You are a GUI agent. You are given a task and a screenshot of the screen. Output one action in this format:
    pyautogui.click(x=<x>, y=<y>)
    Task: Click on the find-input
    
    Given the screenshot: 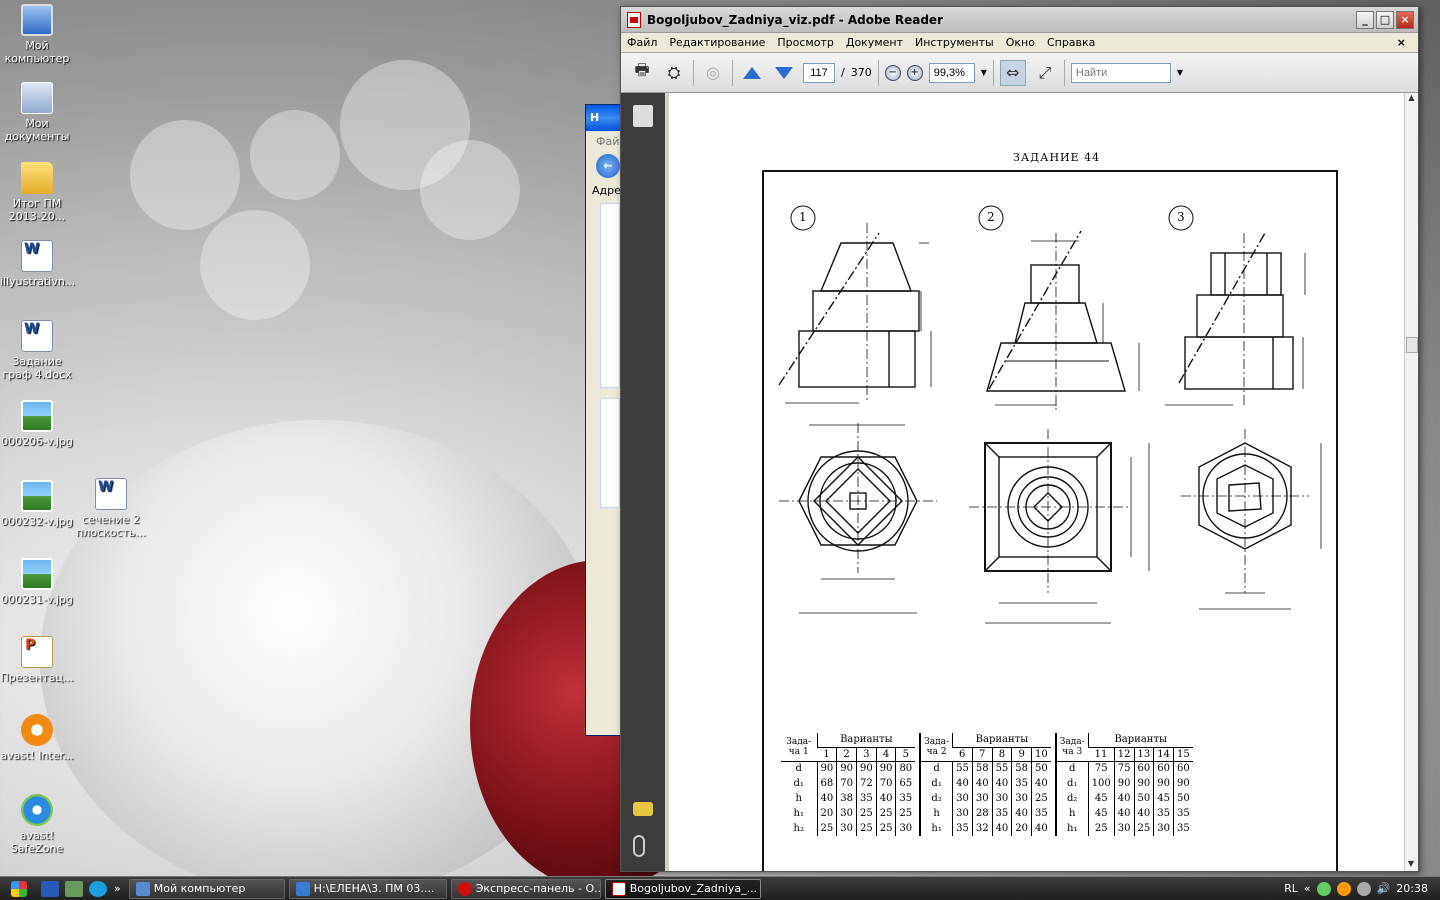 What is the action you would take?
    pyautogui.click(x=1120, y=72)
    